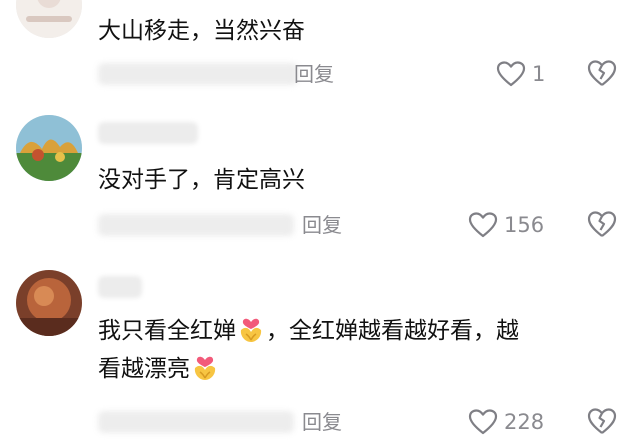 The height and width of the screenshot is (442, 640). Describe the element at coordinates (167, 331) in the screenshot. I see `comment-text-part: 我只看全红婵` at that location.